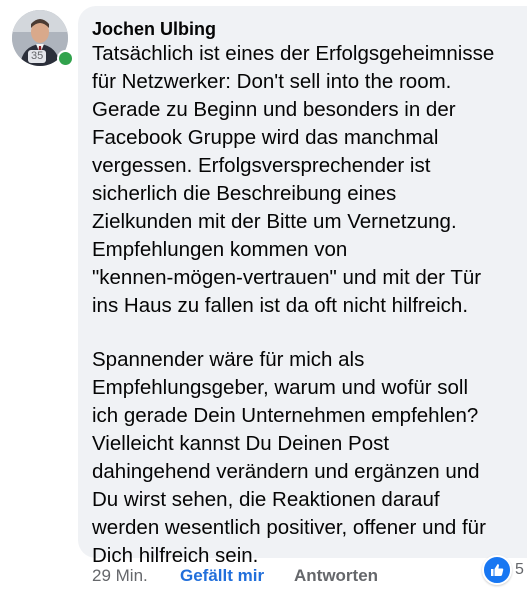 Image resolution: width=527 pixels, height=600 pixels. What do you see at coordinates (65, 58) in the screenshot?
I see `online-status-dot` at bounding box center [65, 58].